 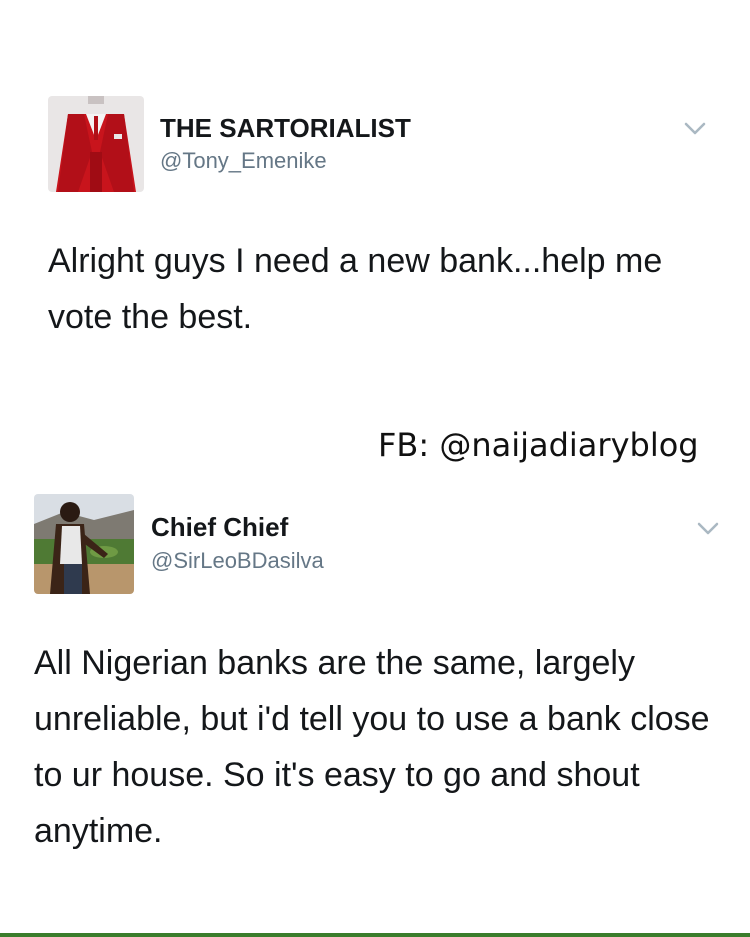 I want to click on avatar-sartorialist, so click(x=96, y=144).